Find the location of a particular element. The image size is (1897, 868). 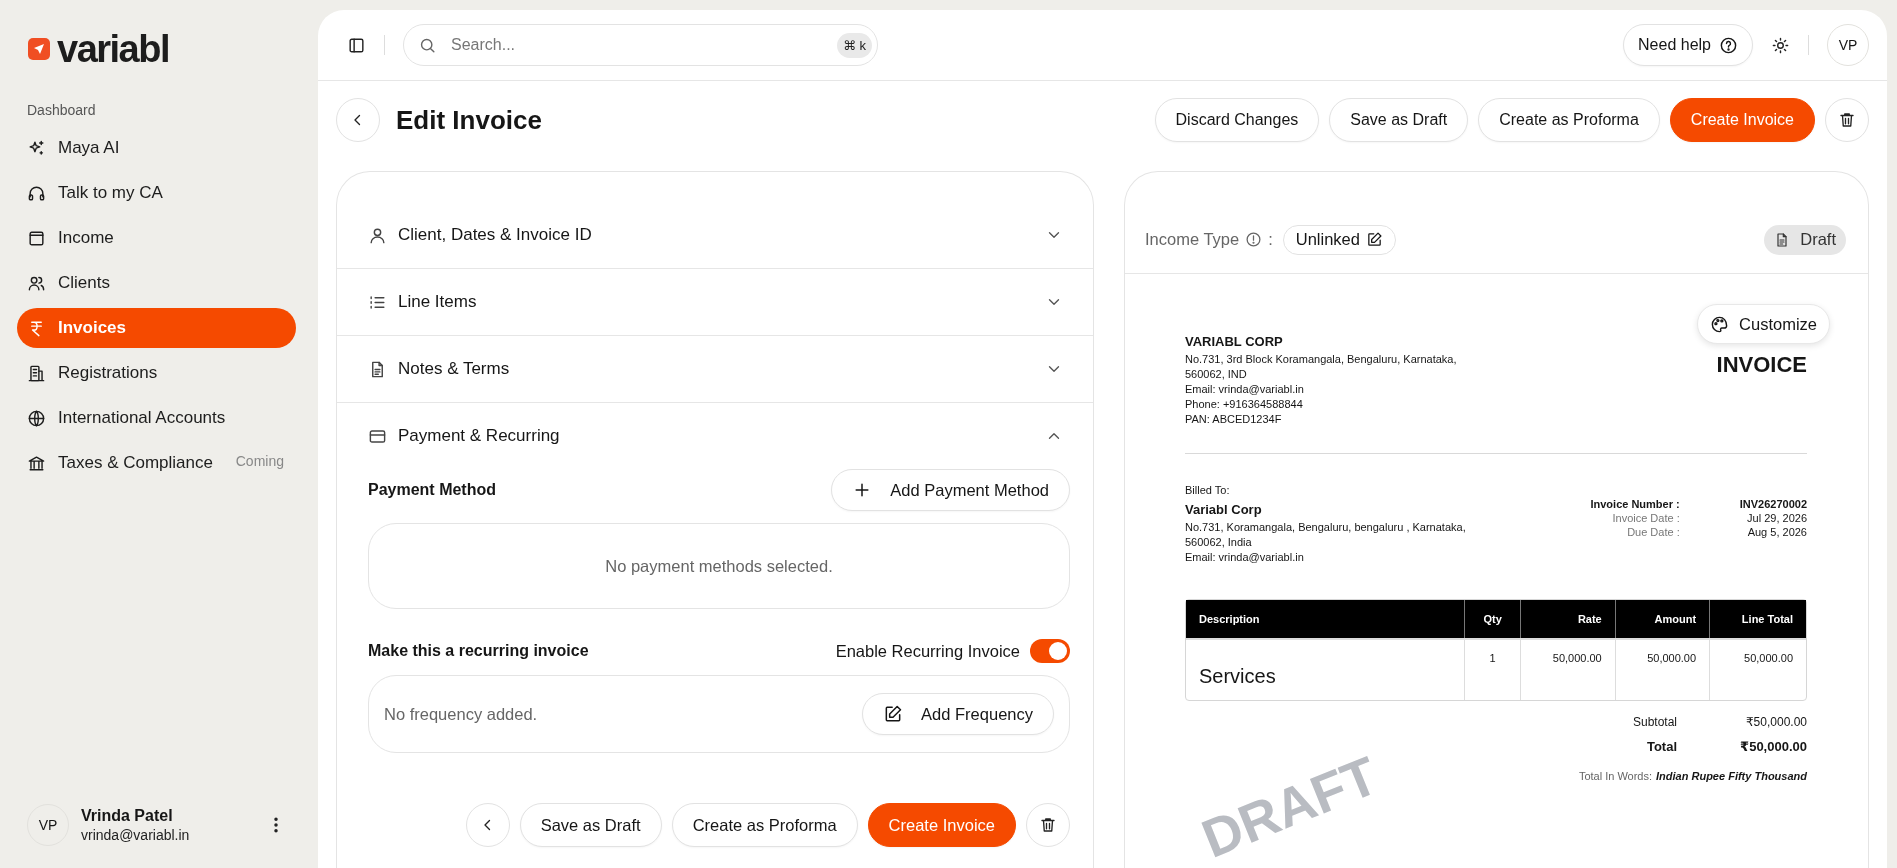

total-in-words-value: Indian Rupee Fifty Thousand is located at coordinates (1731, 776).